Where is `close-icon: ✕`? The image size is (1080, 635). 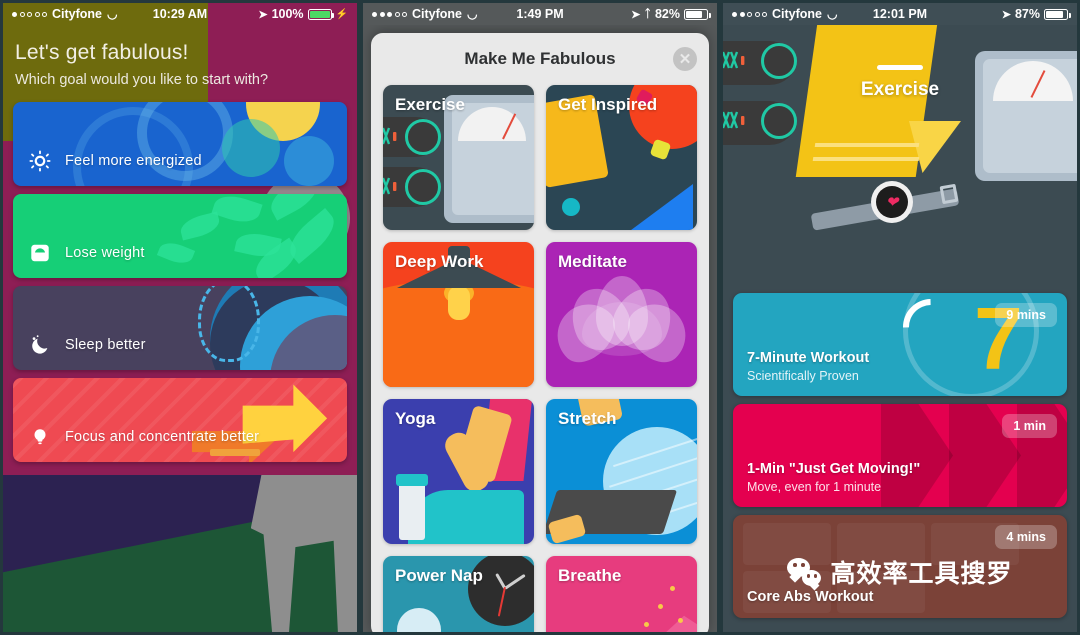
close-icon: ✕ is located at coordinates (685, 59).